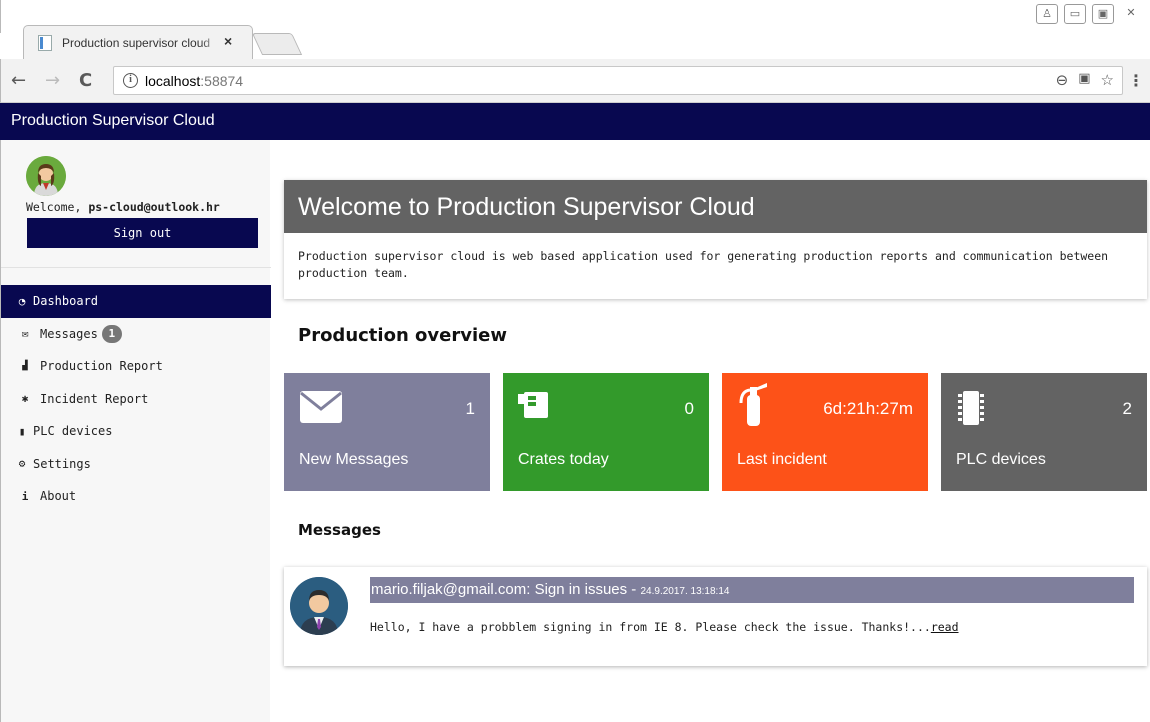  Describe the element at coordinates (1103, 14) in the screenshot. I see `maximize-icon: ▣` at that location.